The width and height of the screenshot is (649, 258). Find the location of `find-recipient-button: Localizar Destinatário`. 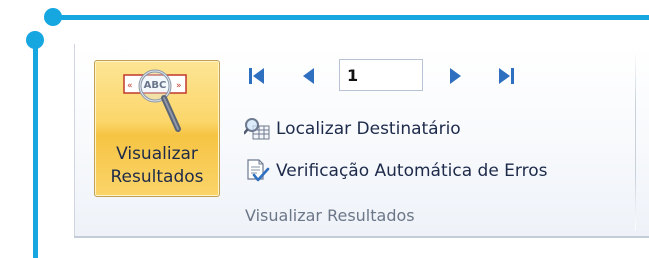

find-recipient-button: Localizar Destinatário is located at coordinates (352, 129).